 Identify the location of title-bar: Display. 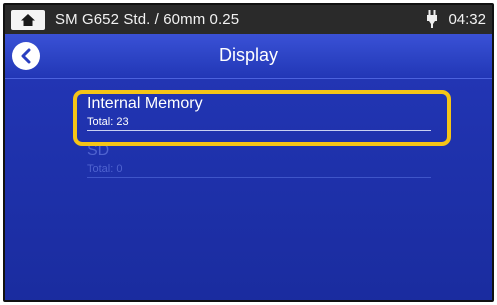
(248, 56).